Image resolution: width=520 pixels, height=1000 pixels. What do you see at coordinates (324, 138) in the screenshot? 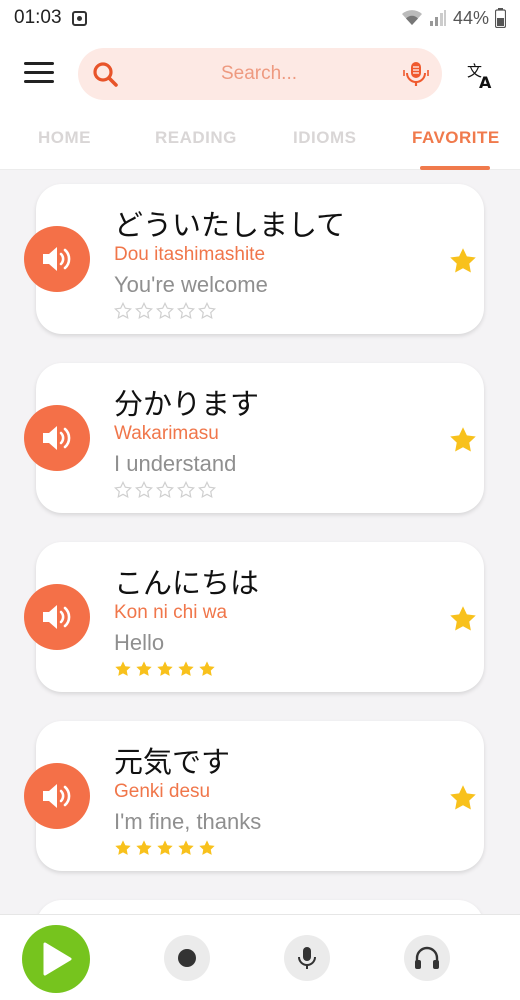
I see `tab-idioms: IDIOMS` at bounding box center [324, 138].